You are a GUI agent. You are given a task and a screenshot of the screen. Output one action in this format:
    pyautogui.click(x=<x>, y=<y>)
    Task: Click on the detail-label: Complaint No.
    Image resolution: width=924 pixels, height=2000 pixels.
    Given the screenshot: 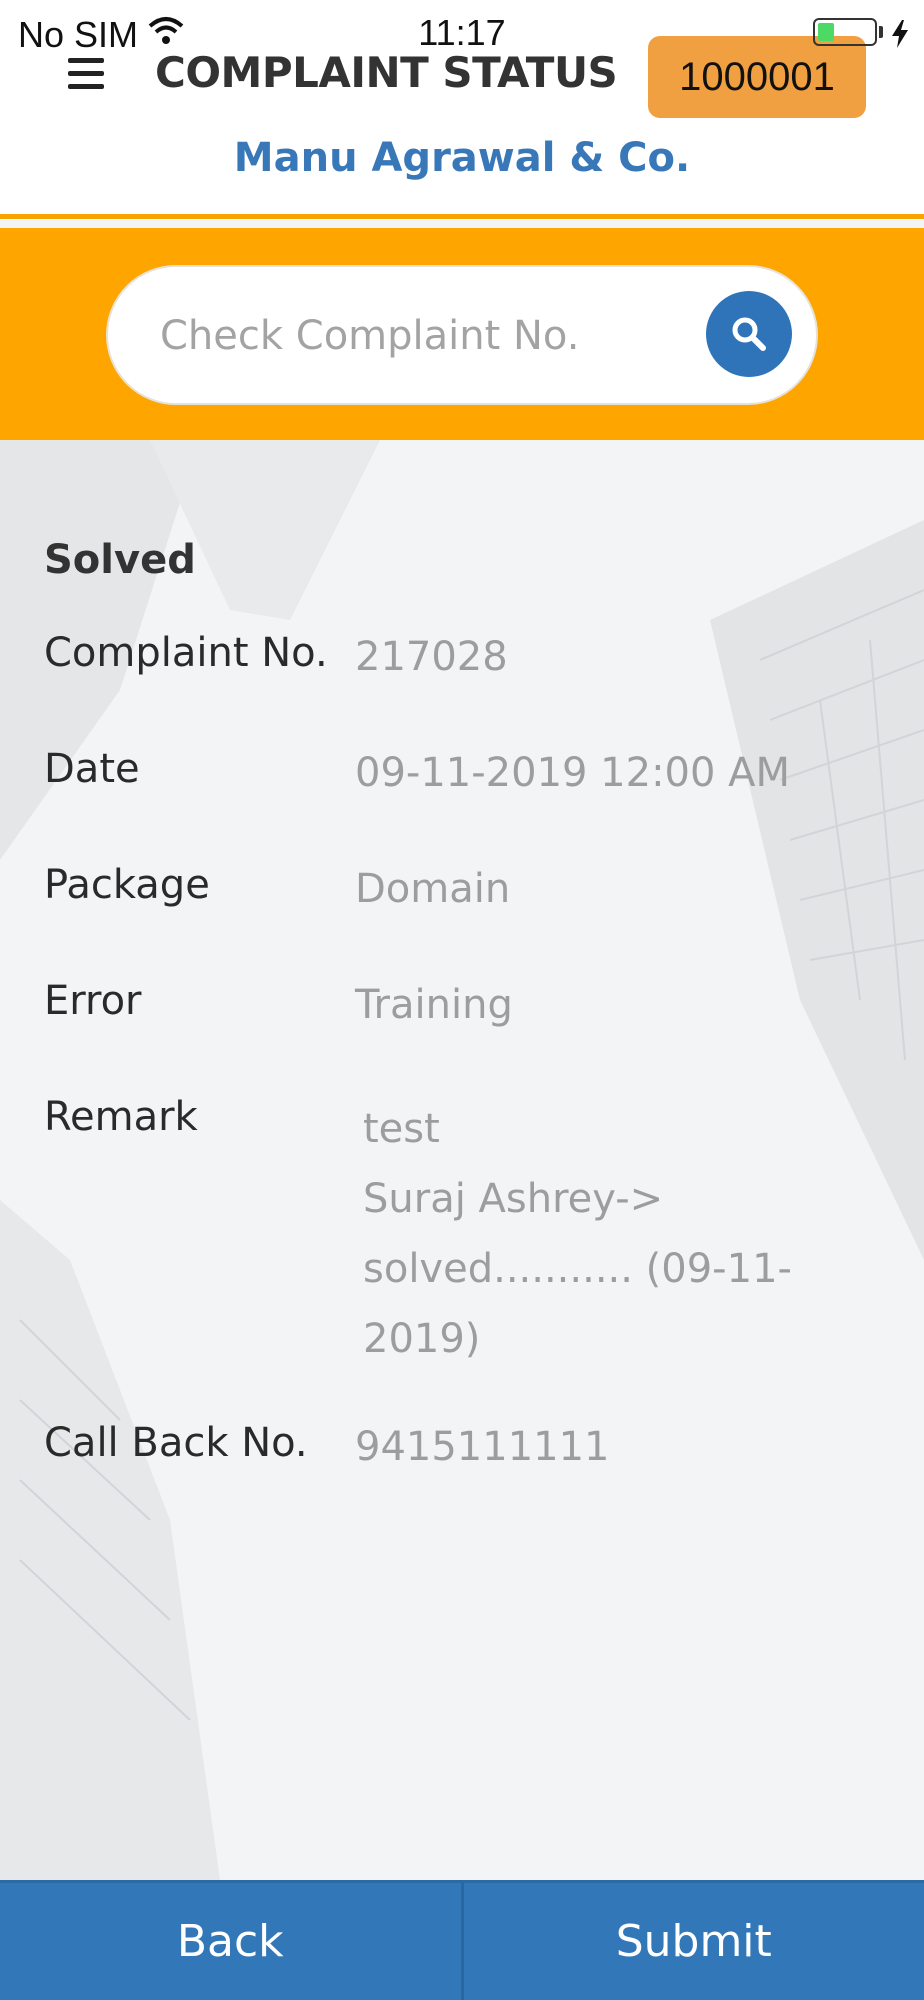 What is the action you would take?
    pyautogui.click(x=186, y=653)
    